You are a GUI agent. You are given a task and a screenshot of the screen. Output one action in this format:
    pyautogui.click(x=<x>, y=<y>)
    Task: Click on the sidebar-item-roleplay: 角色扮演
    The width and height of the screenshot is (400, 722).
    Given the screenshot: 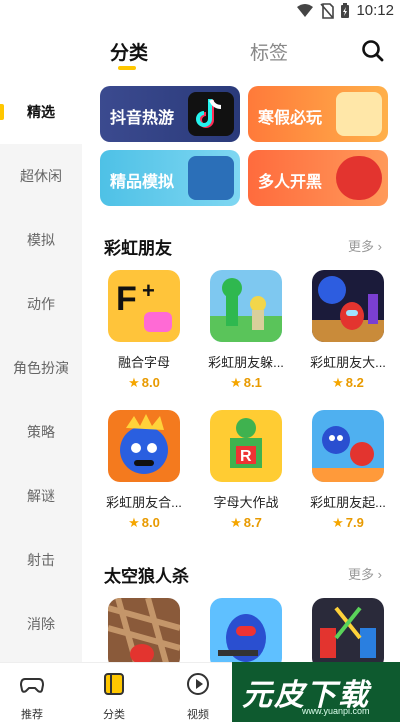 What is the action you would take?
    pyautogui.click(x=41, y=368)
    